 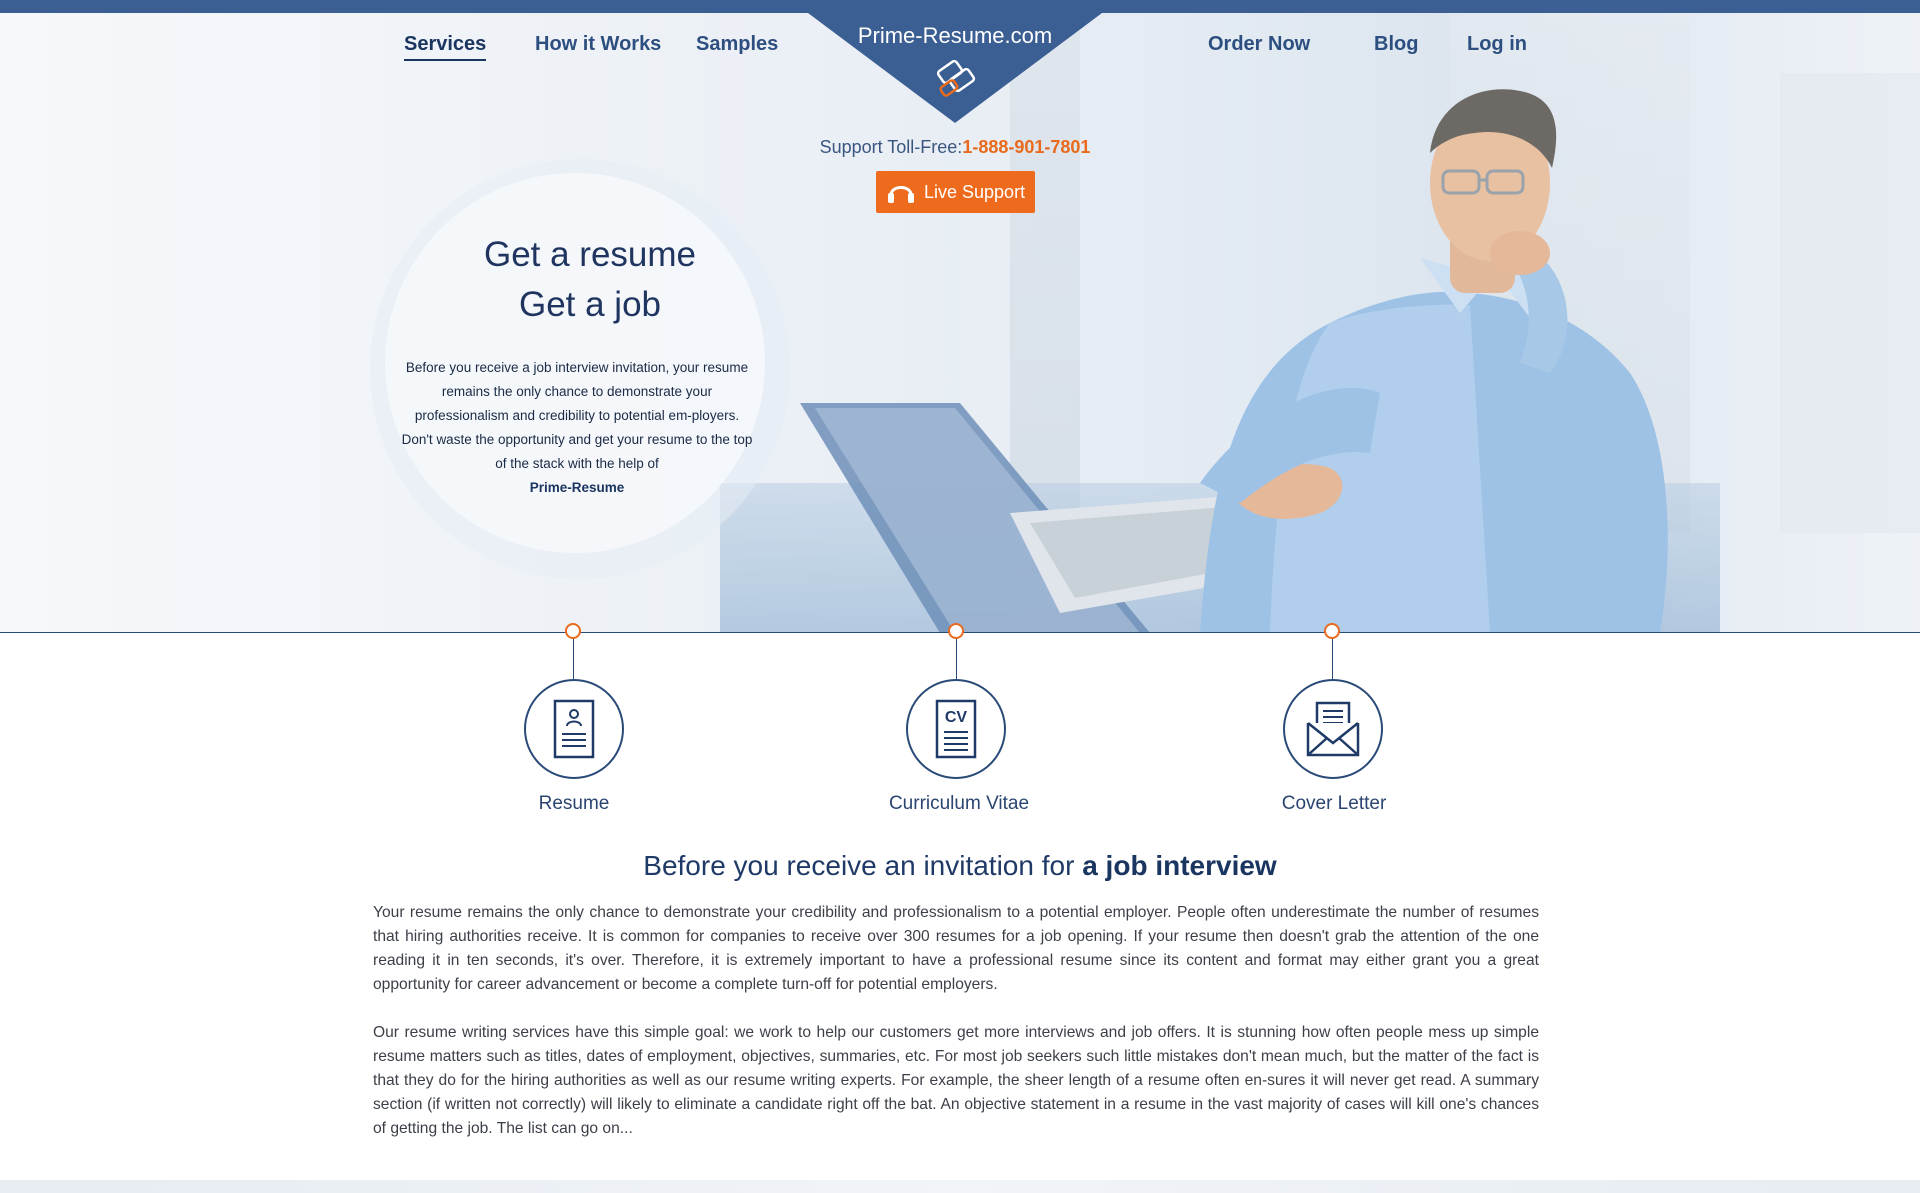 I want to click on support-phone-line: Support Toll-Free:1-888-901-7801, so click(x=955, y=147).